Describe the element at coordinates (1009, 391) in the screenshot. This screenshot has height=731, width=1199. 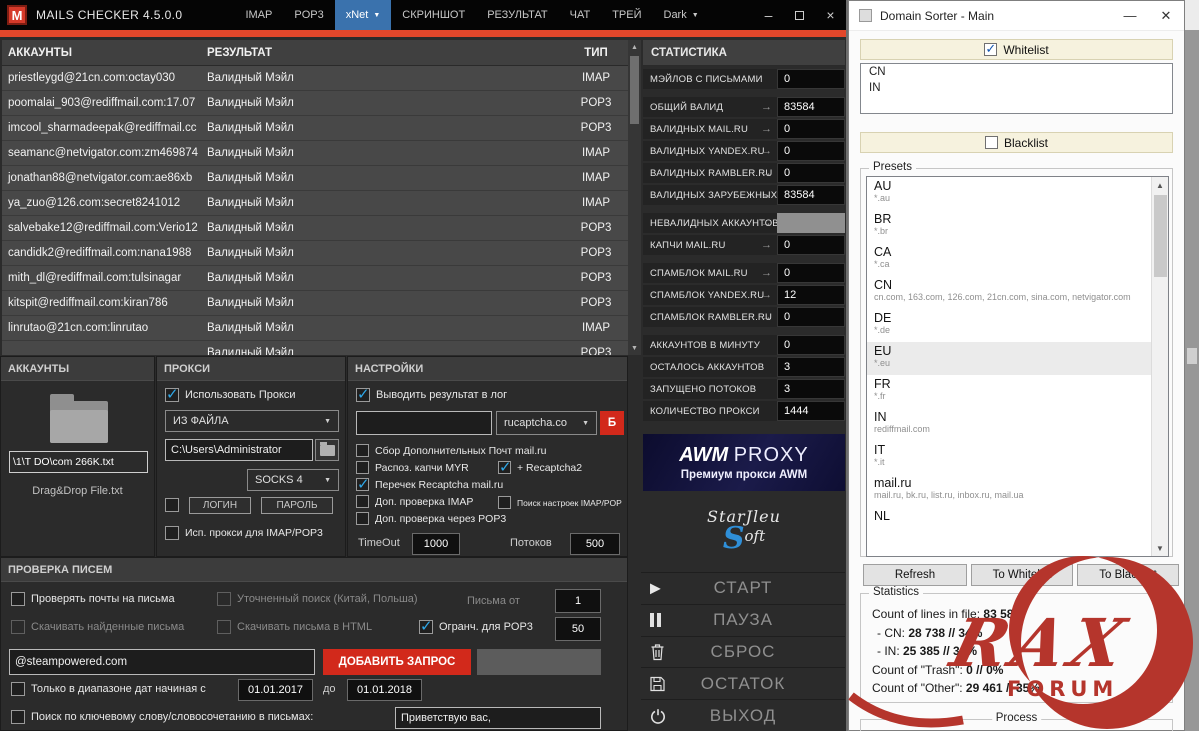
I see `preset-item: FR *.fr` at that location.